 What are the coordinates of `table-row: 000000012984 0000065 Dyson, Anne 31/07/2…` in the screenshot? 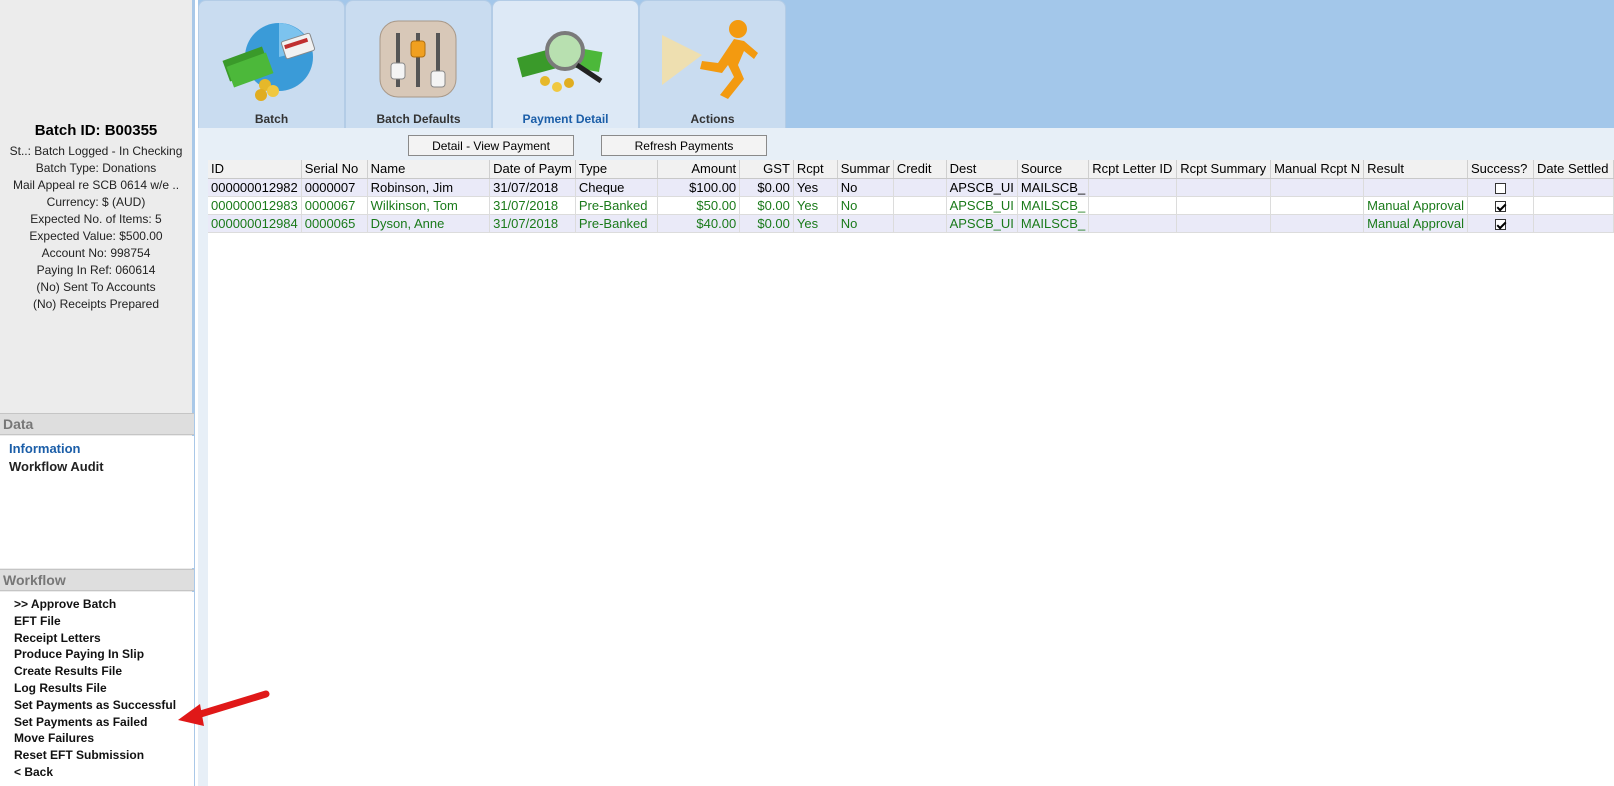 It's located at (911, 223).